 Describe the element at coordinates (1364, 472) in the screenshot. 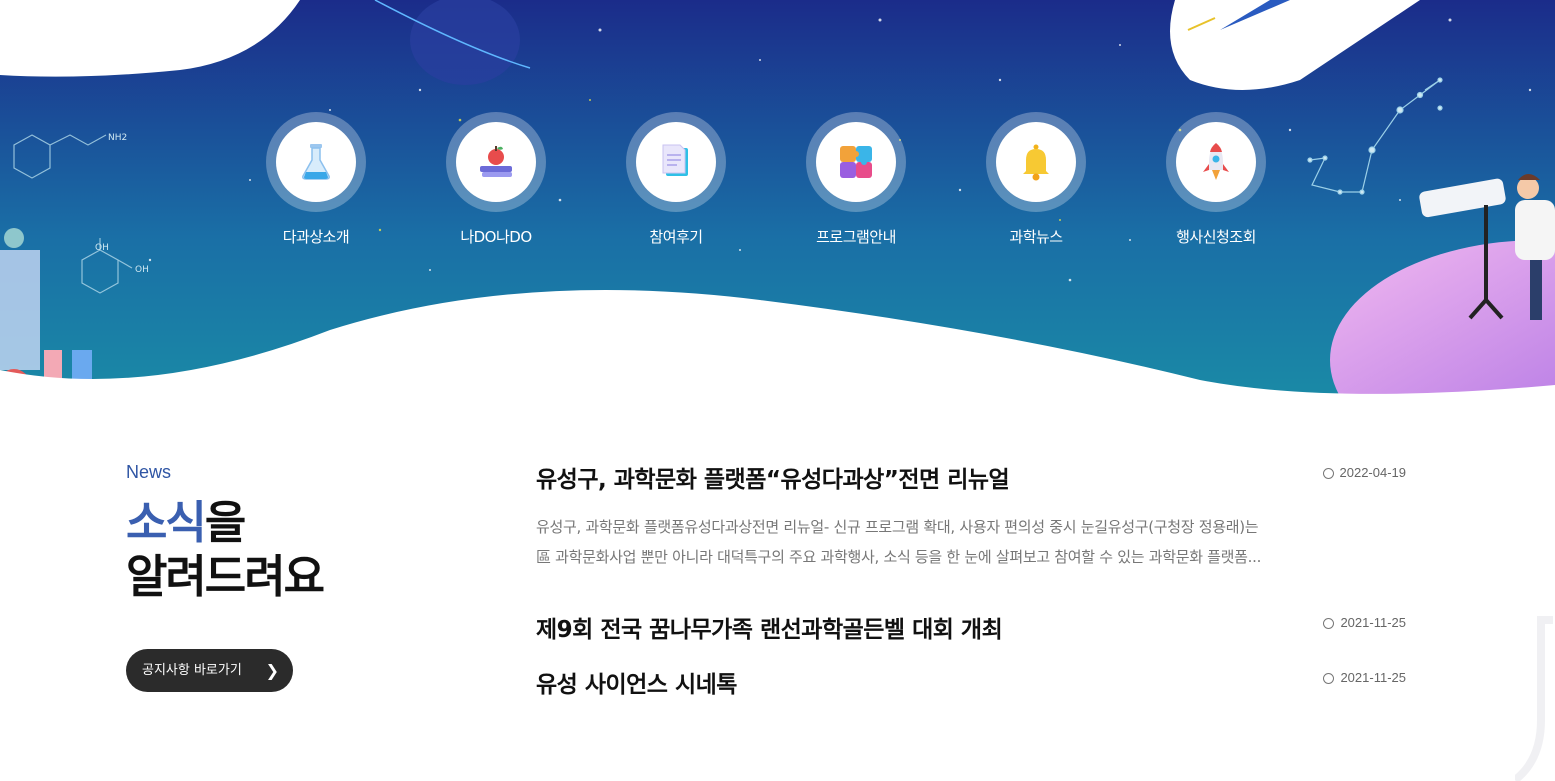

I see `news-item-date: 2022-04-19` at that location.